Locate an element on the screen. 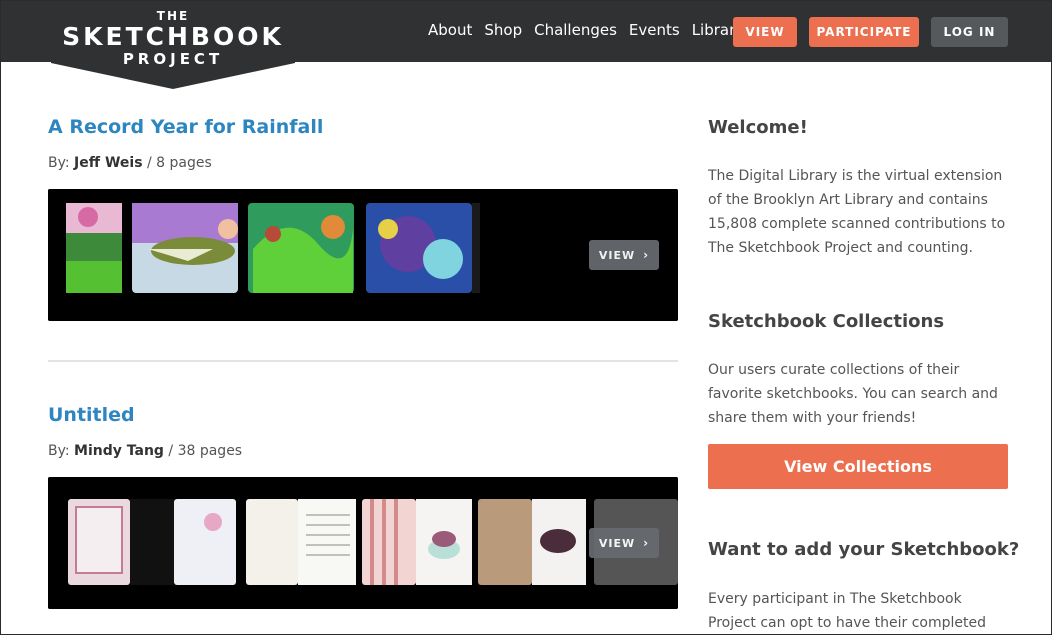  page-count-2: / 38 pages is located at coordinates (205, 451).